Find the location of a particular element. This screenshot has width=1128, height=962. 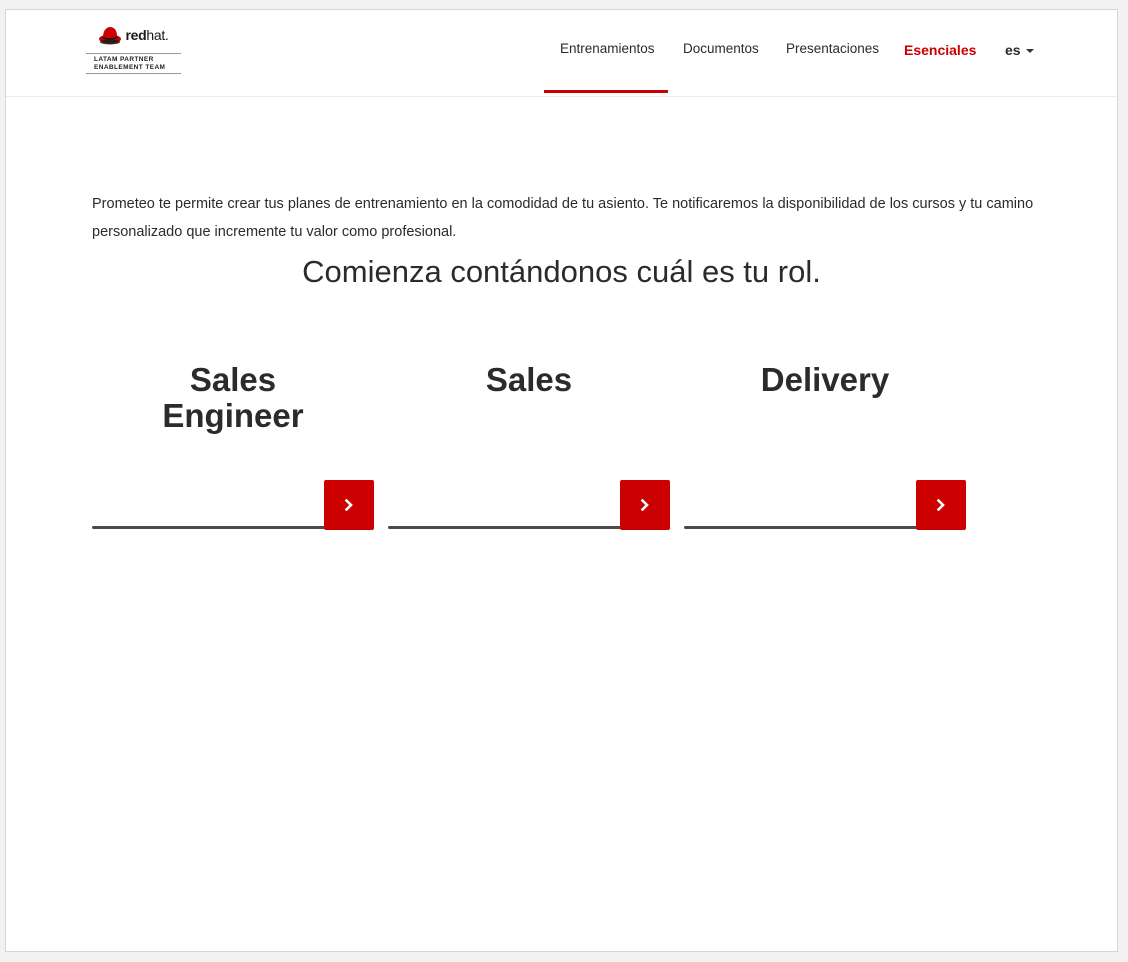

role-title: Sales is located at coordinates (529, 379).